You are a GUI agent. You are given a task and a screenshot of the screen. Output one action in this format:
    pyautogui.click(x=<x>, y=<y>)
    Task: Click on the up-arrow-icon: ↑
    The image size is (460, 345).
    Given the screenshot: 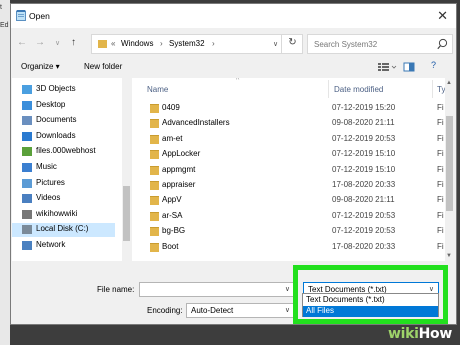 What is the action you would take?
    pyautogui.click(x=73, y=42)
    